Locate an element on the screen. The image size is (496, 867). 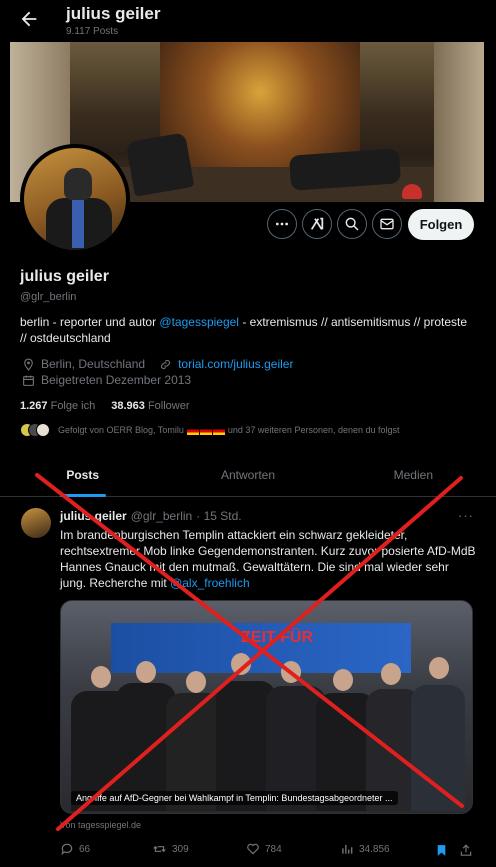
like-icon is located at coordinates (253, 849).